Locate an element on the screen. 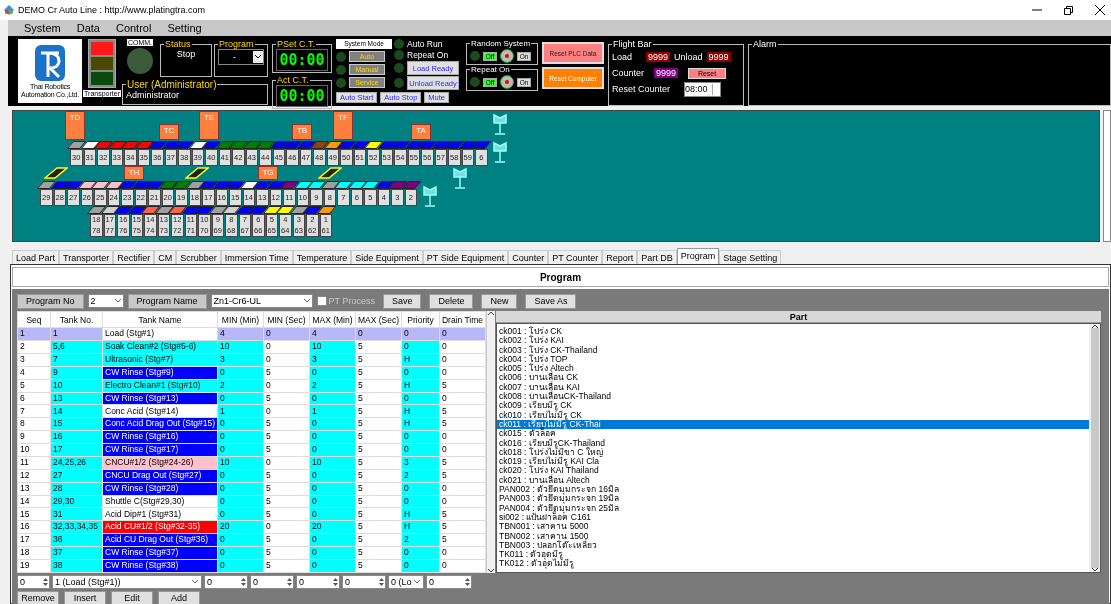 This screenshot has width=1111, height=604. menu-item: System is located at coordinates (42, 28).